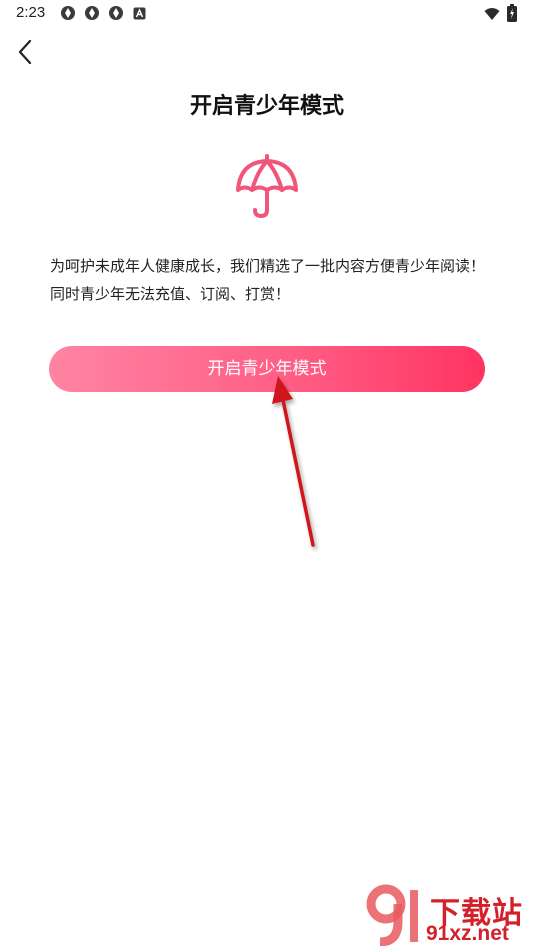  What do you see at coordinates (447, 916) in the screenshot?
I see `watermark: 下载站 91xz.net` at bounding box center [447, 916].